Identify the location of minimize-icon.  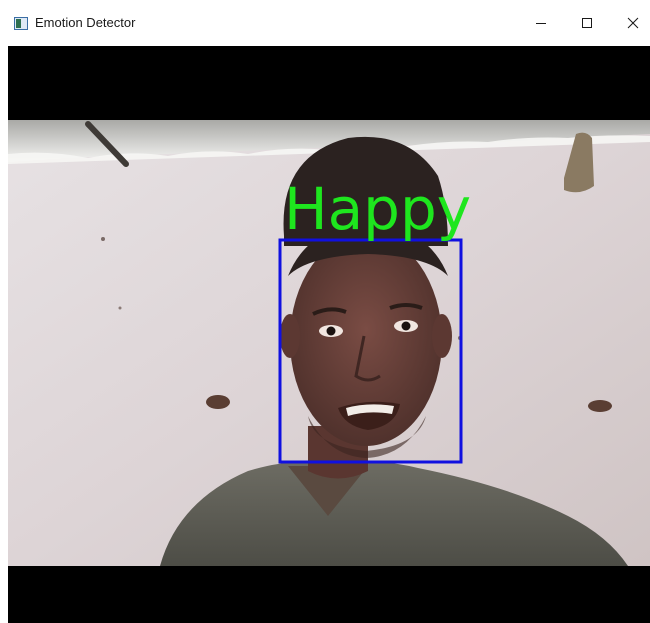
(541, 23).